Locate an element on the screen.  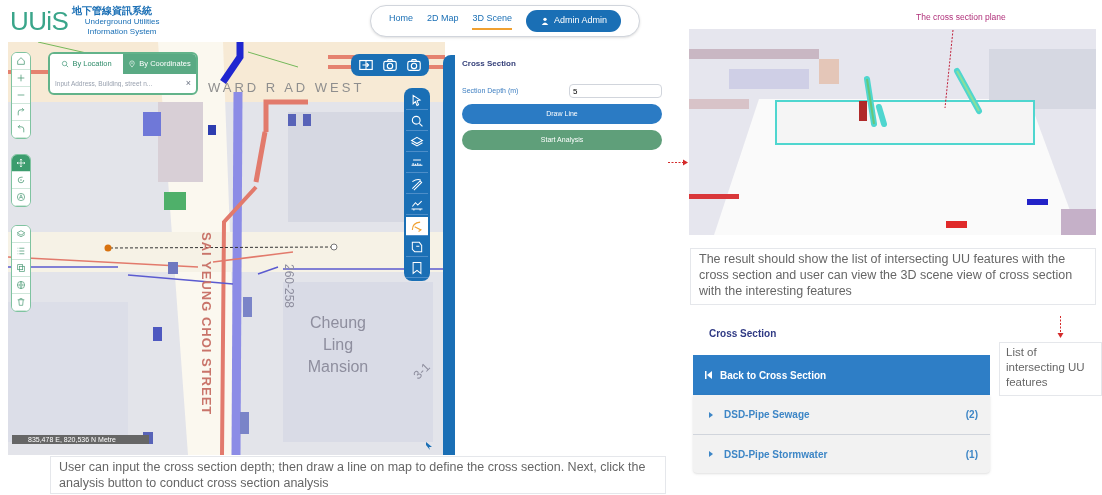
move-icon is located at coordinates (21, 163).